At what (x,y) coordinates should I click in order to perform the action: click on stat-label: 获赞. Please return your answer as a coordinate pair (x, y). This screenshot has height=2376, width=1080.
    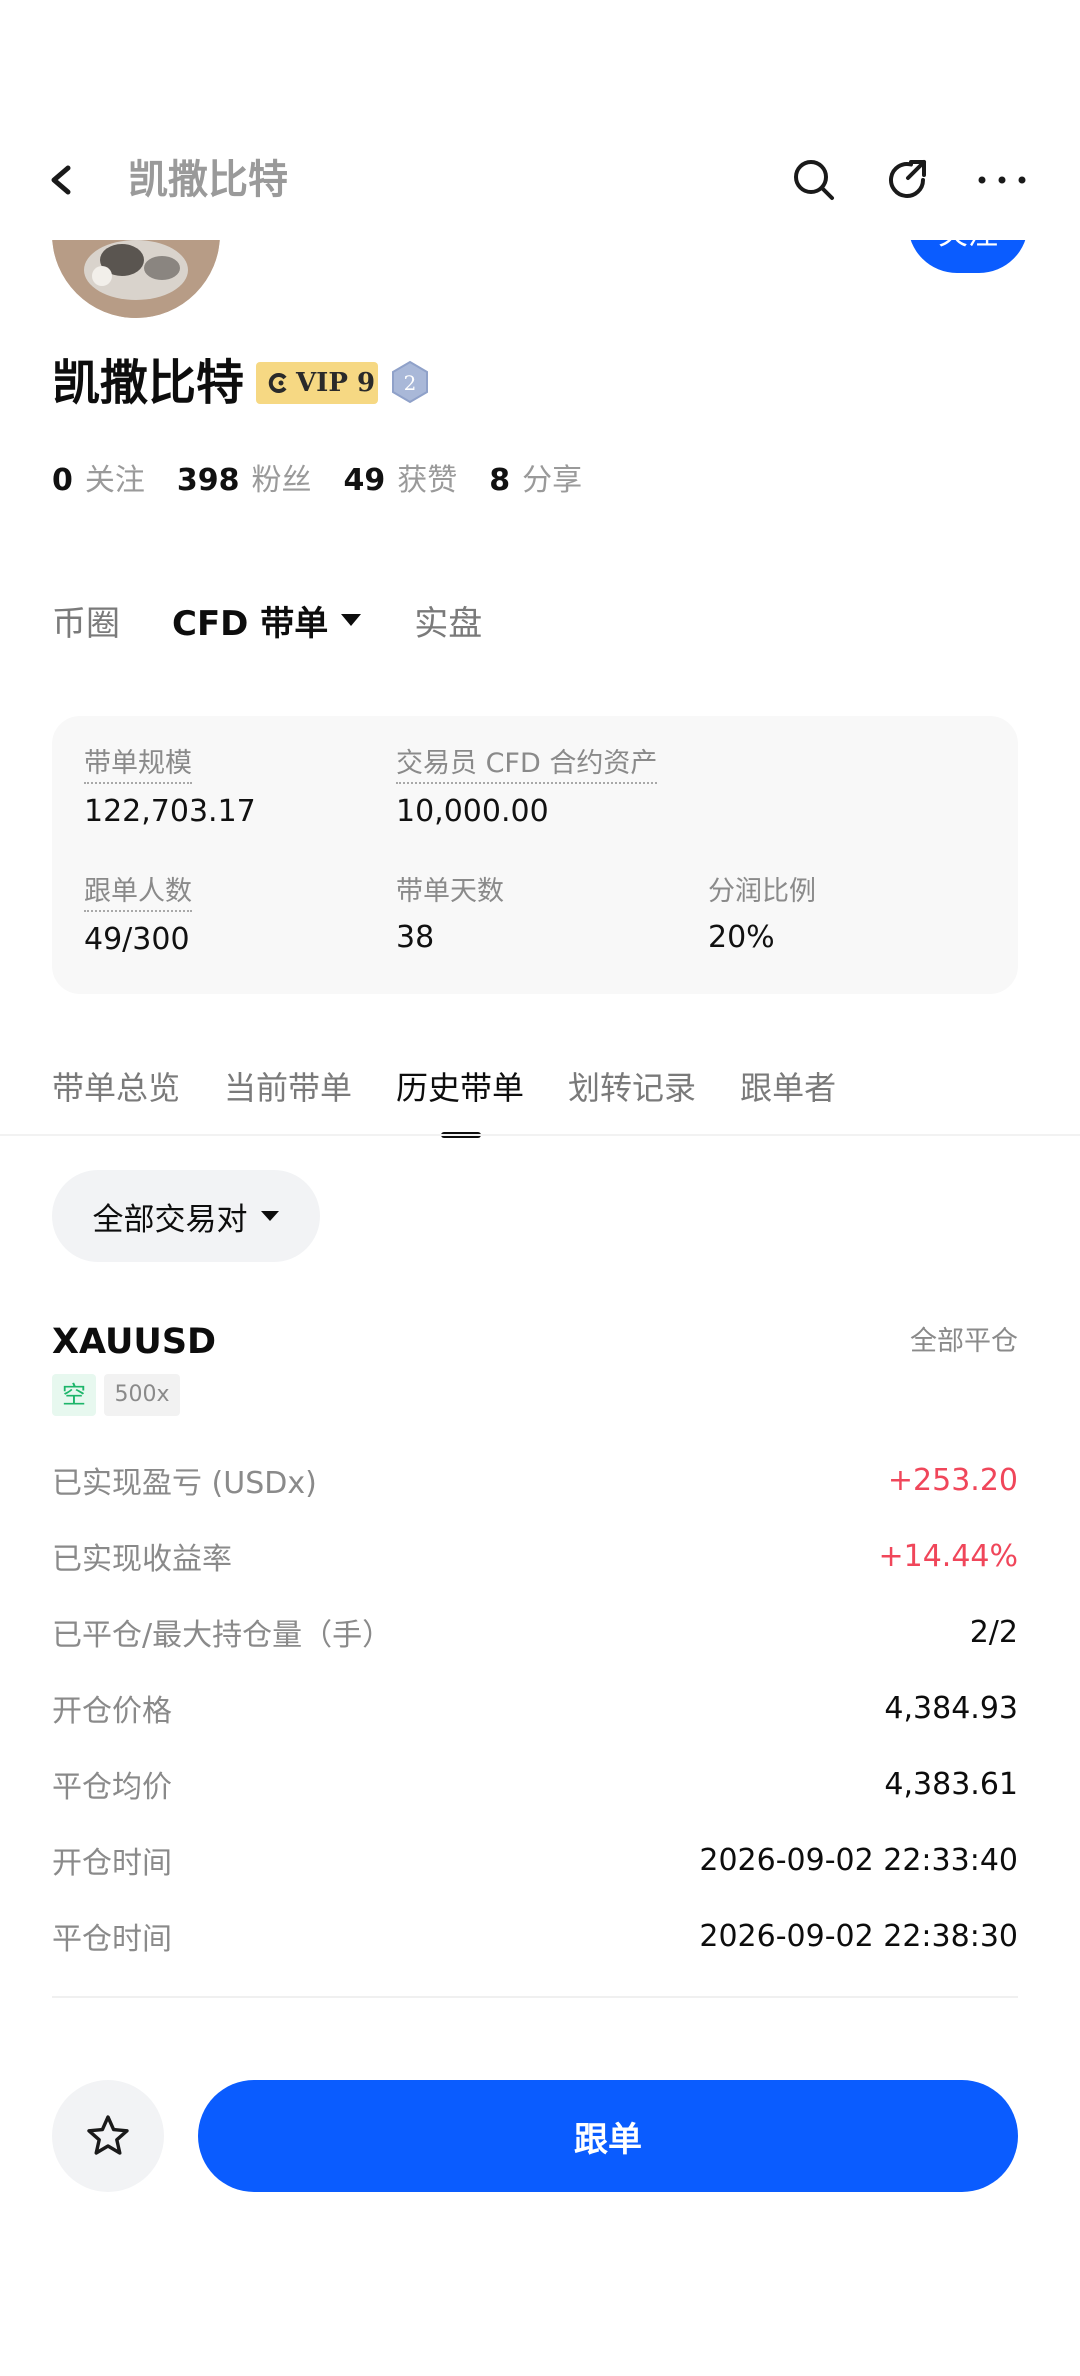
    Looking at the image, I should click on (427, 480).